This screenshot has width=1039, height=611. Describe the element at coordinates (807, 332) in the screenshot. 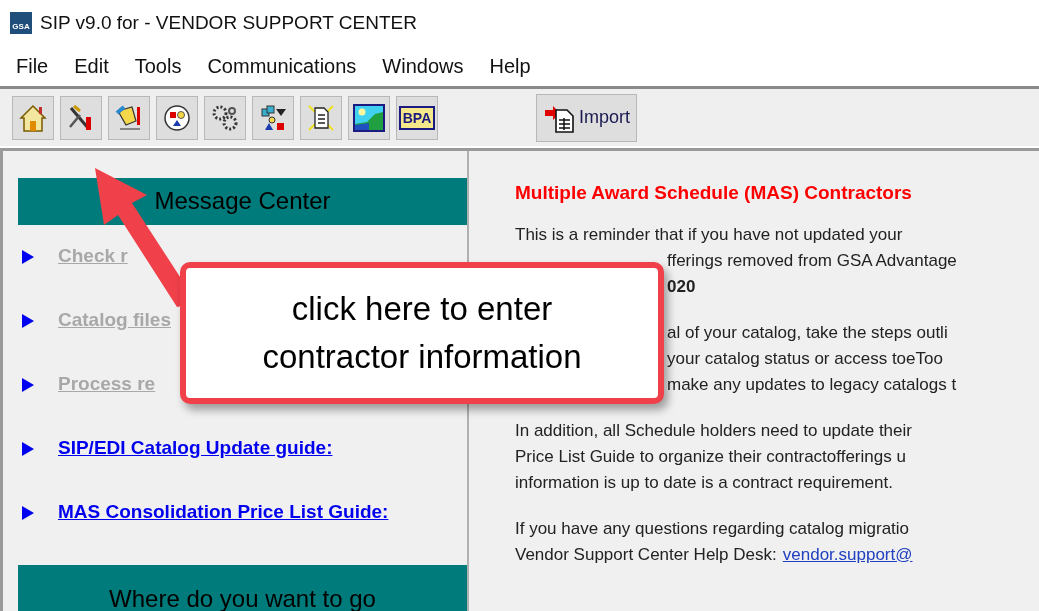

I see `notice-text: al of your catalog, take the steps outli` at that location.